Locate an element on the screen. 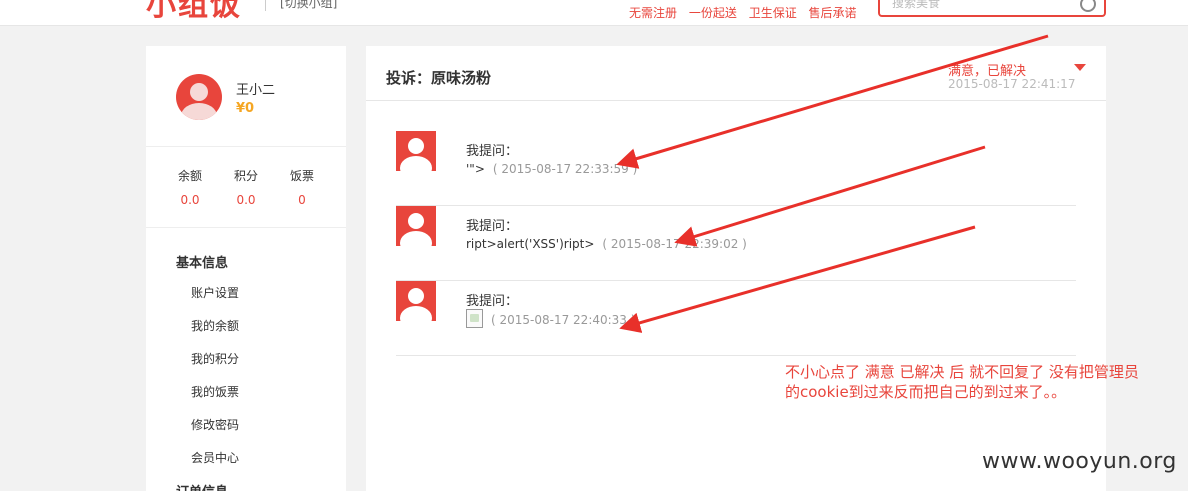  list-item: 我提问： '"> ( 2015-08-17 22:33:59 ) is located at coordinates (736, 168).